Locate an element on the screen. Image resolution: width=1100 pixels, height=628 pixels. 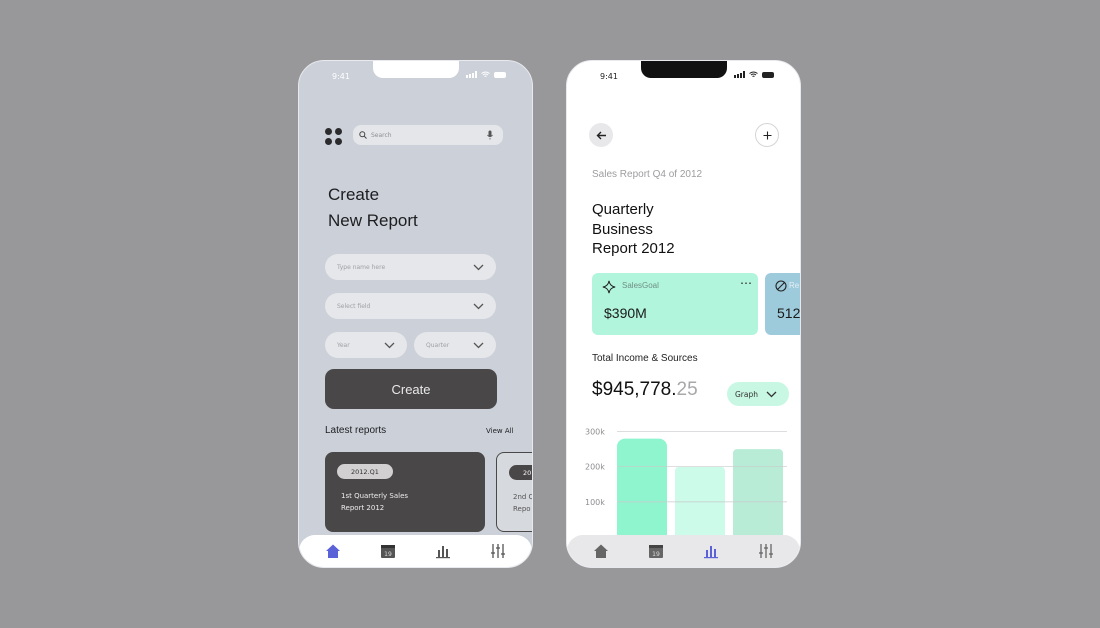
select-field-placeholder: Select field is located at coordinates (354, 306).